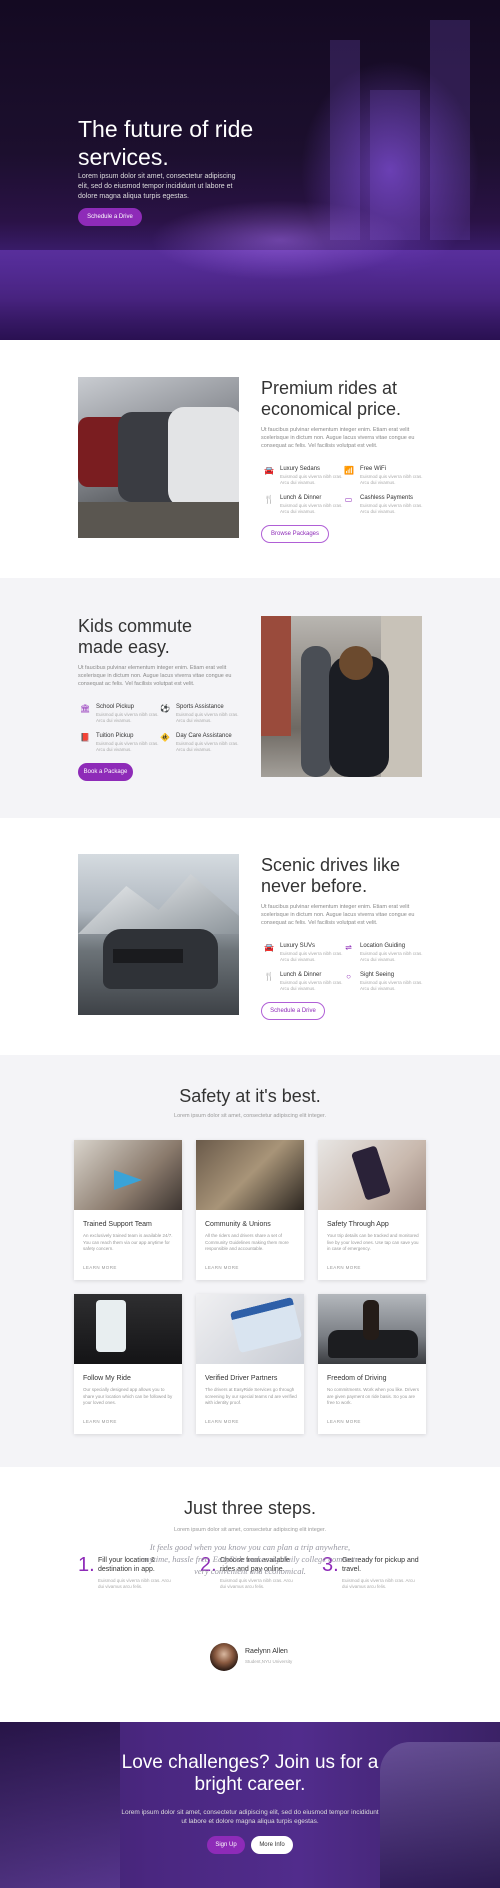 The height and width of the screenshot is (1888, 500). Describe the element at coordinates (341, 696) in the screenshot. I see `mother-child-photo` at that location.